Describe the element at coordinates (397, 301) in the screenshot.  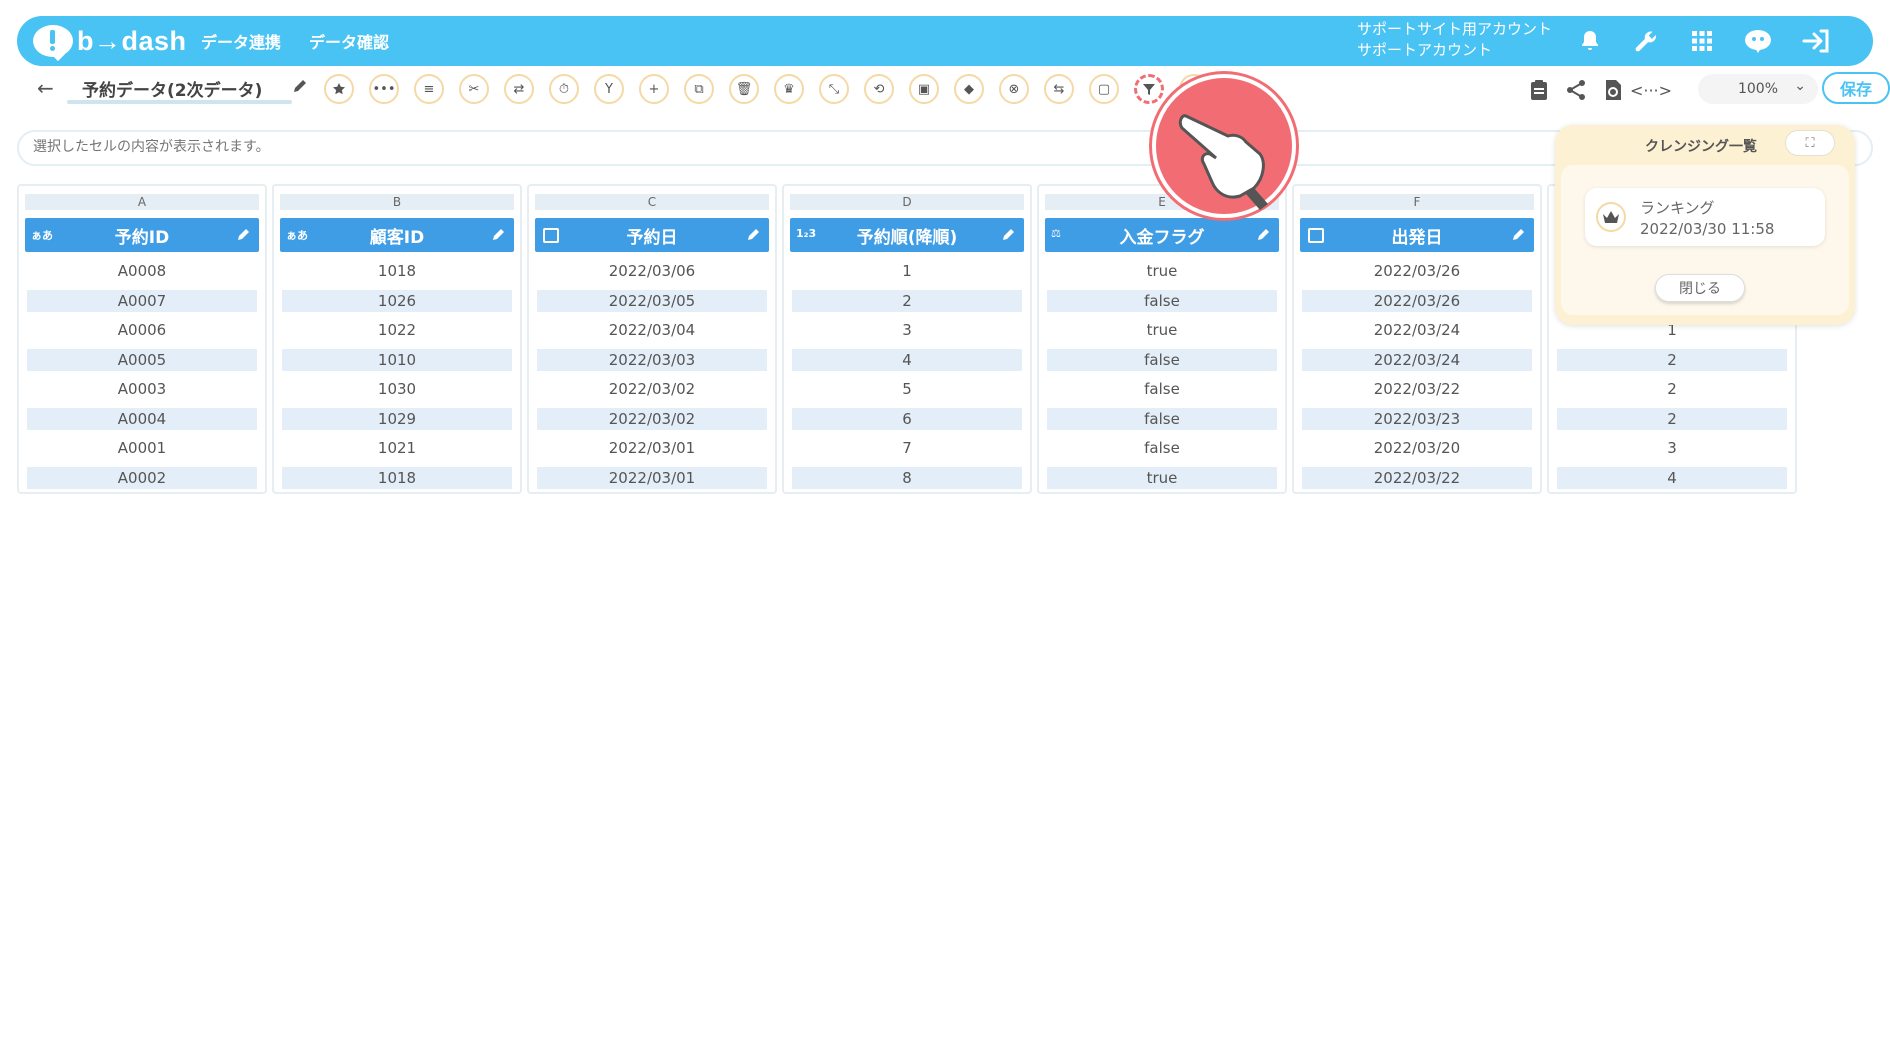
I see `table-cell: 1026` at that location.